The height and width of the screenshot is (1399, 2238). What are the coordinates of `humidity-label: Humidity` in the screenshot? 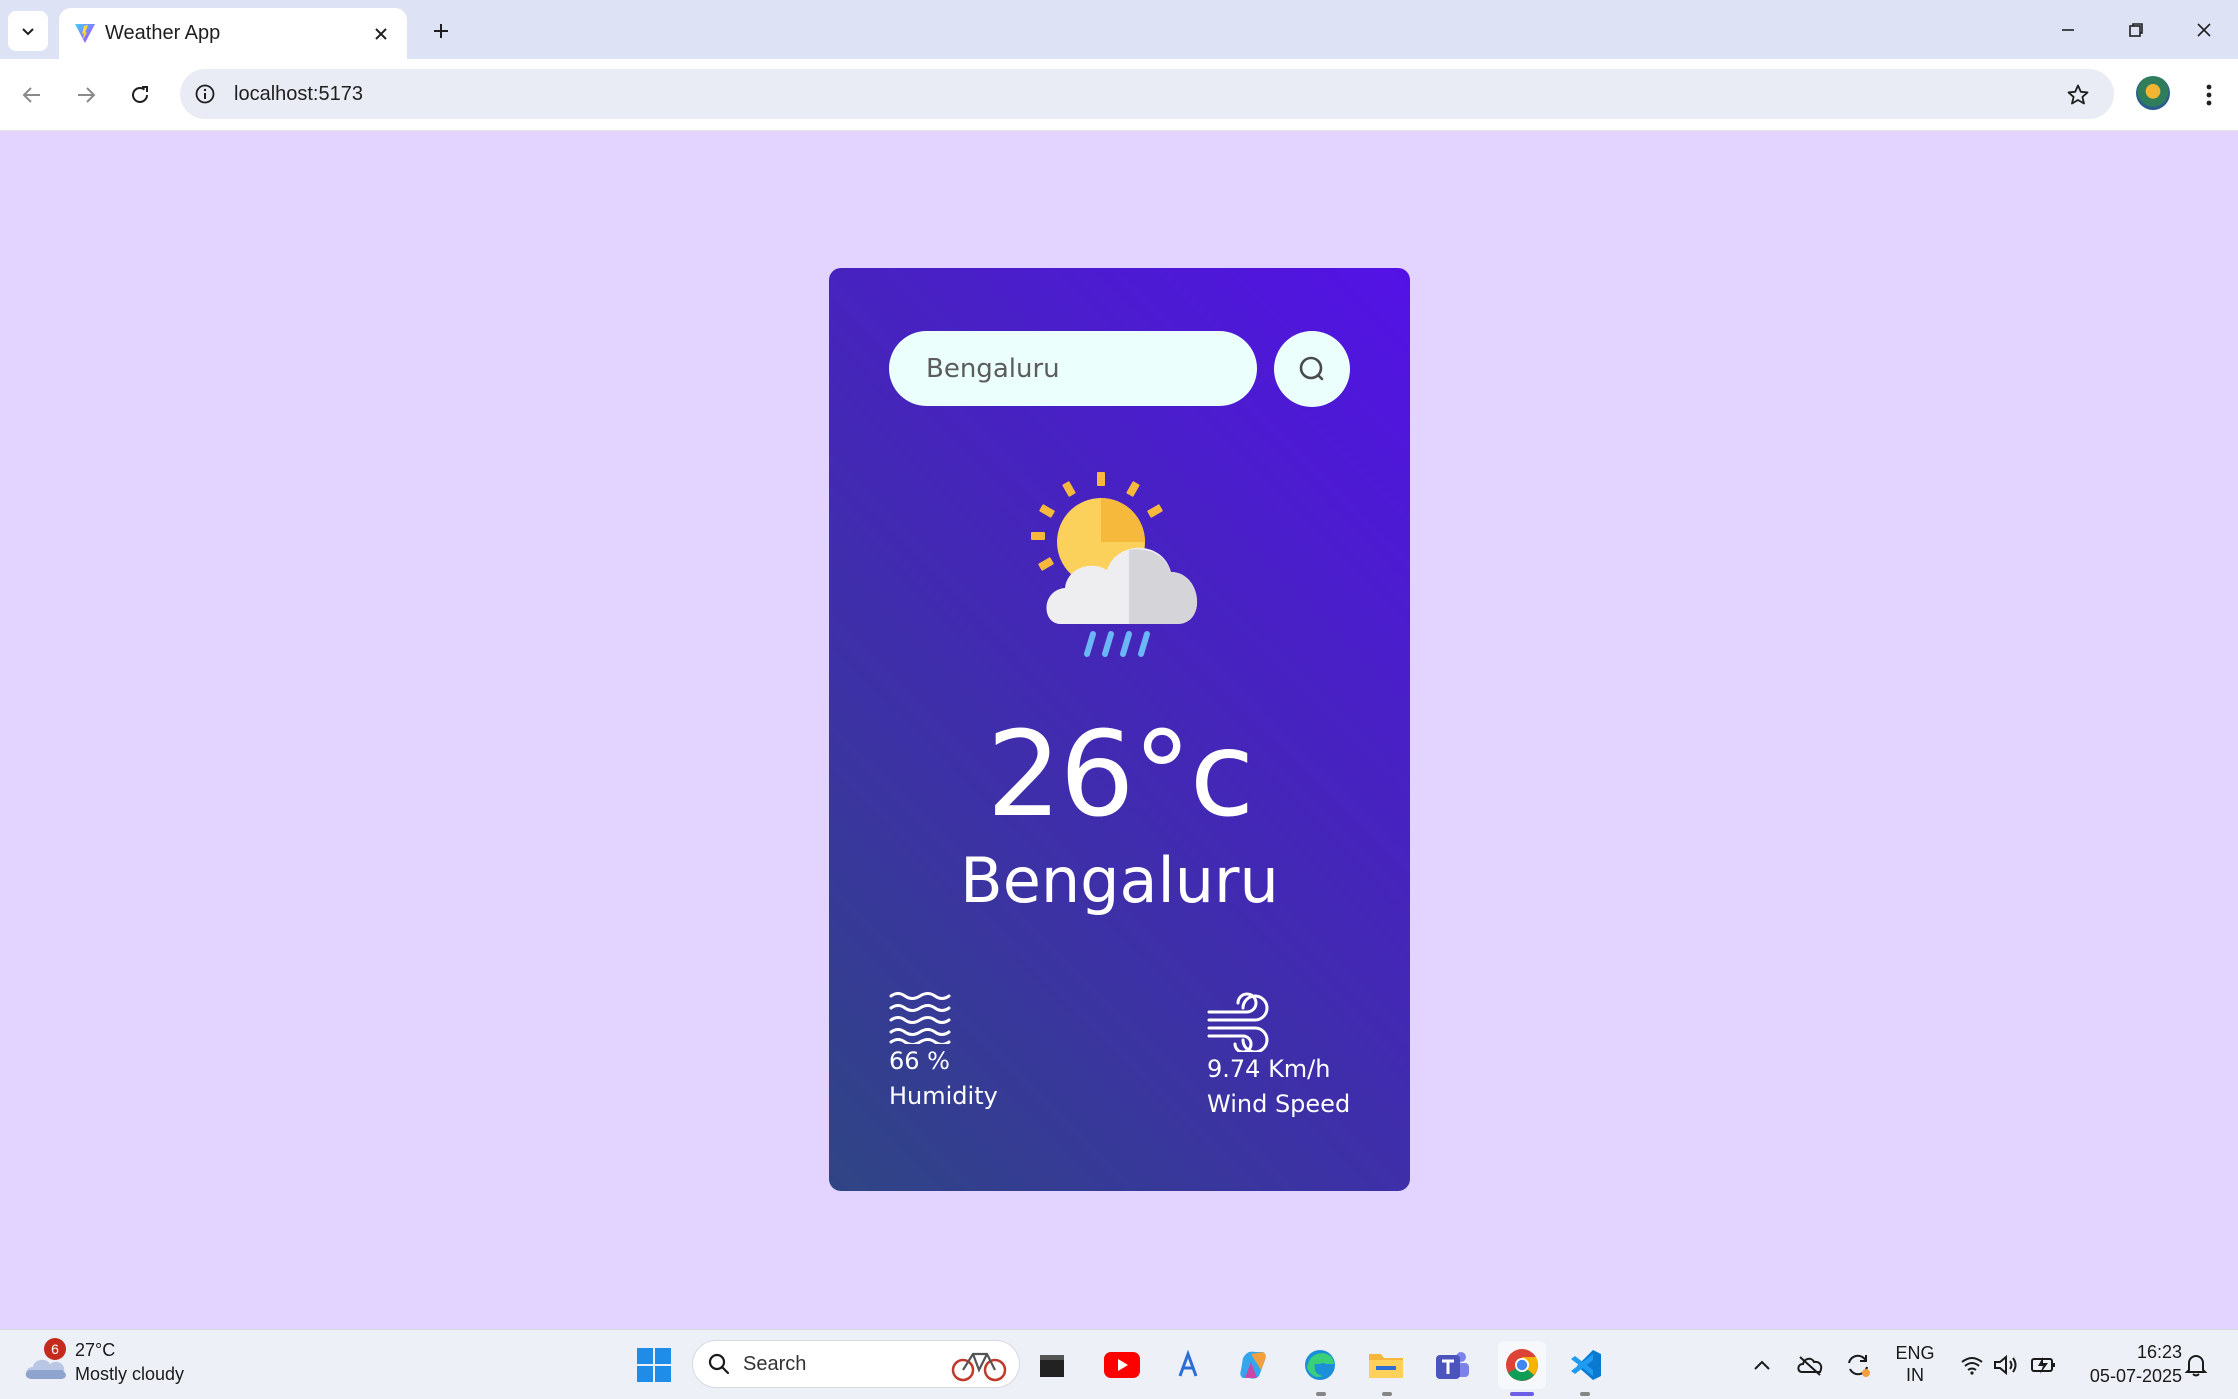 It's located at (943, 1096).